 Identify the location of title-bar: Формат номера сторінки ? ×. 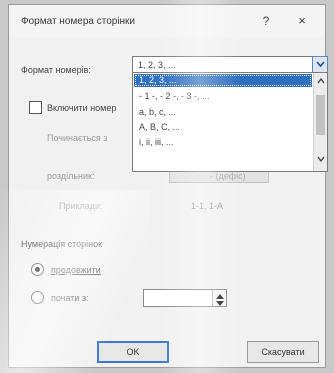
(167, 21).